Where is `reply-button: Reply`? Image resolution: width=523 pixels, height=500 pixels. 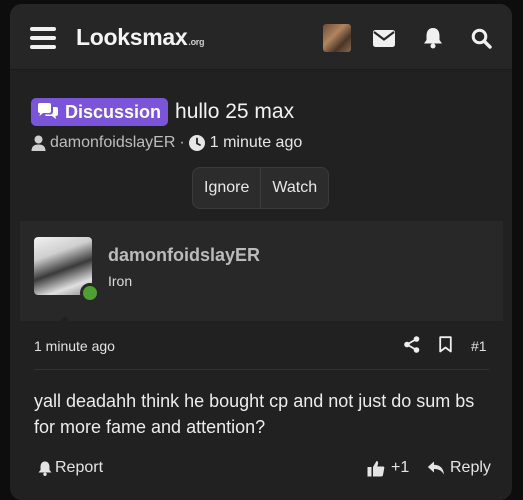 reply-button: Reply is located at coordinates (459, 468).